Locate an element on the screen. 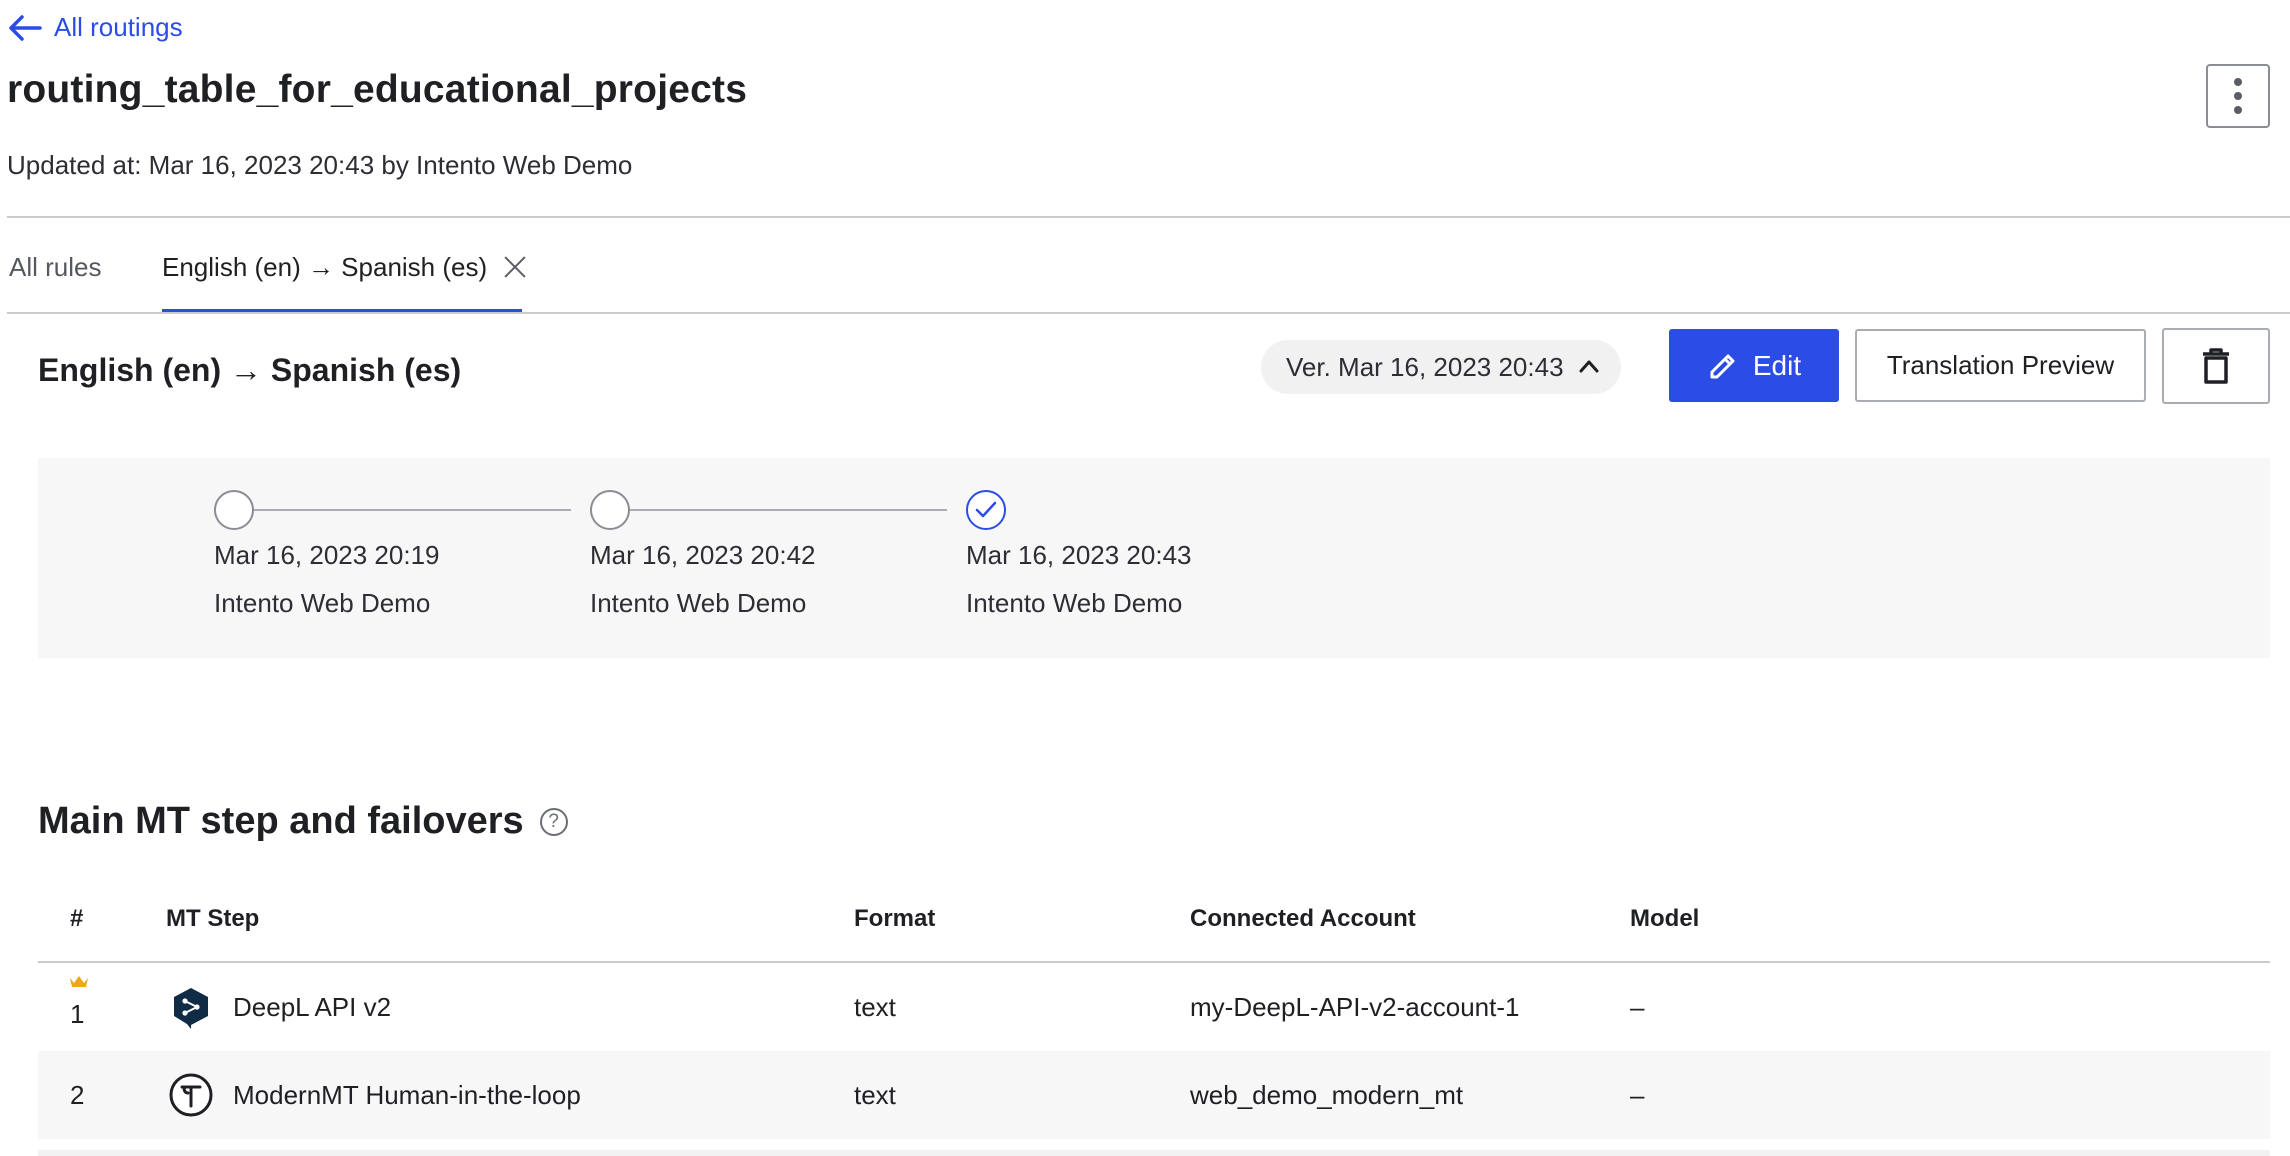 The image size is (2290, 1156). mt-step-cell: ModernMT Human-in-the-loop is located at coordinates (375, 1095).